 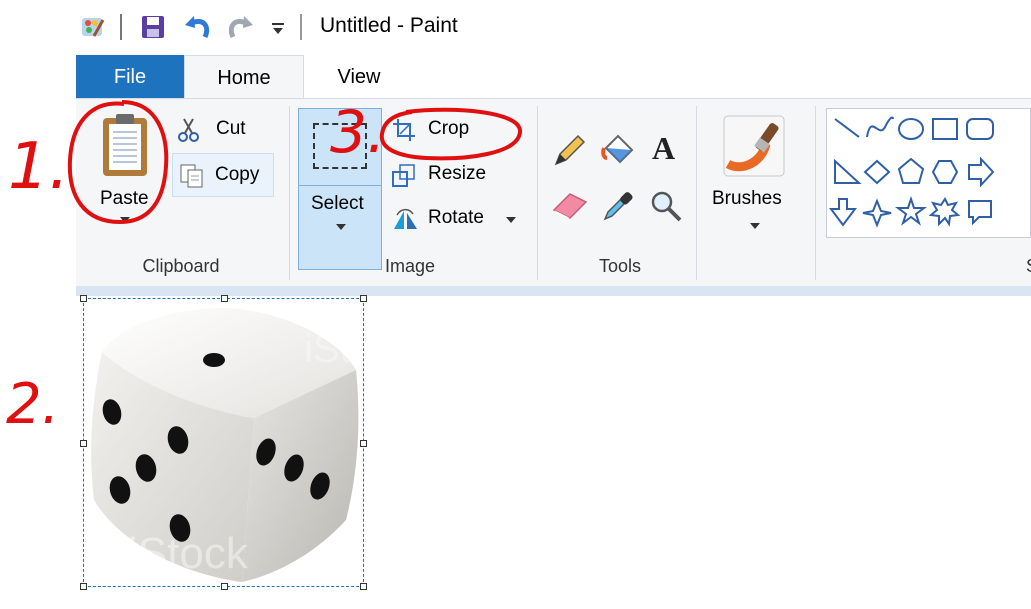 I want to click on eraser-icon, so click(x=570, y=205).